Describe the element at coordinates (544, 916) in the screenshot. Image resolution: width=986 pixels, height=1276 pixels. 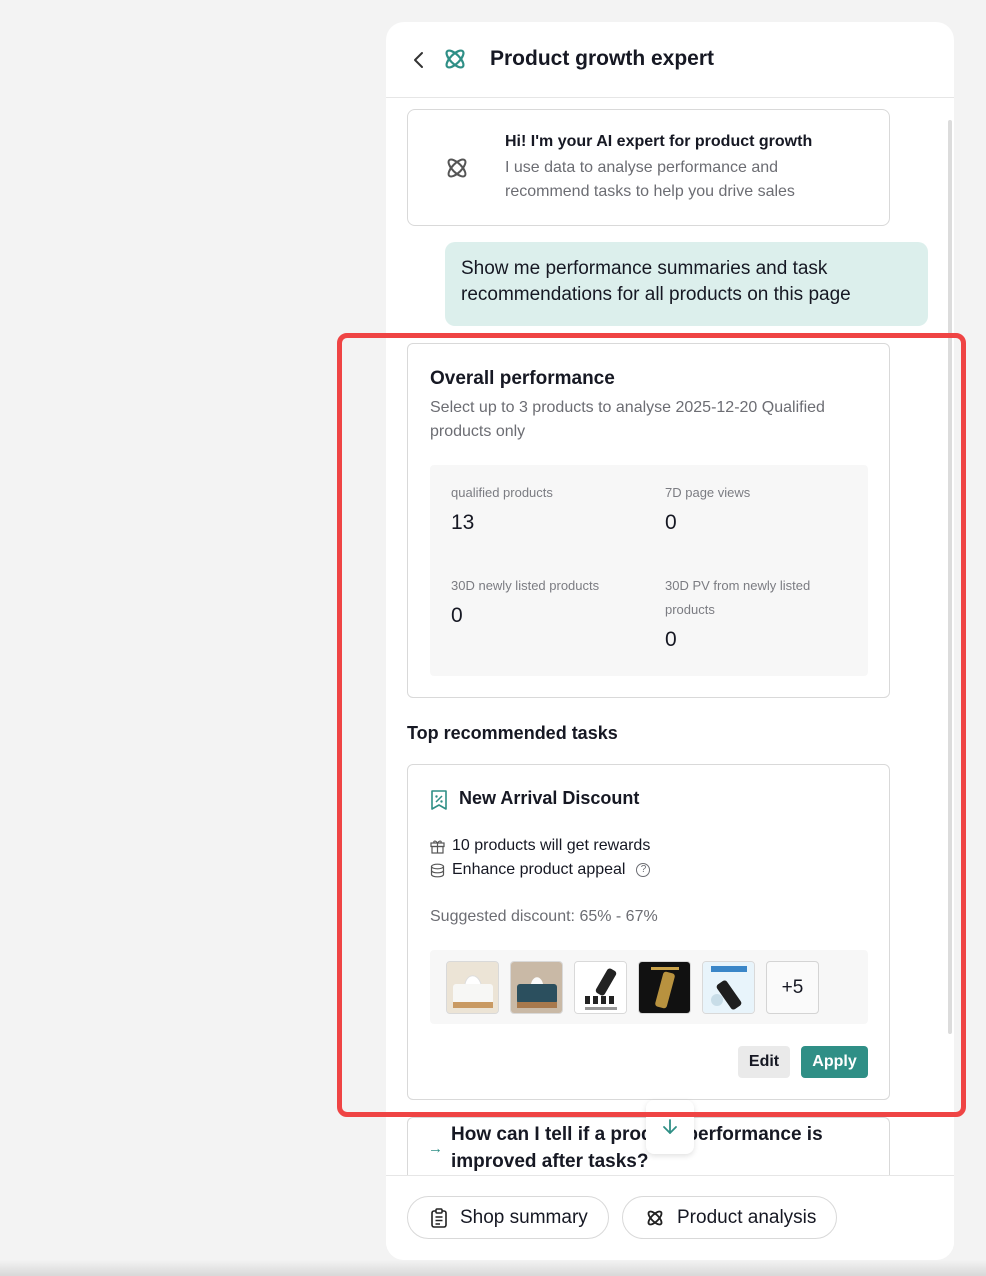
I see `suggested-discount: Suggested discount: 65% - 67%` at that location.